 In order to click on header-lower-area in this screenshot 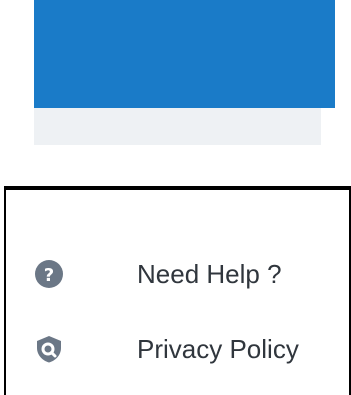, I will do `click(177, 126)`.